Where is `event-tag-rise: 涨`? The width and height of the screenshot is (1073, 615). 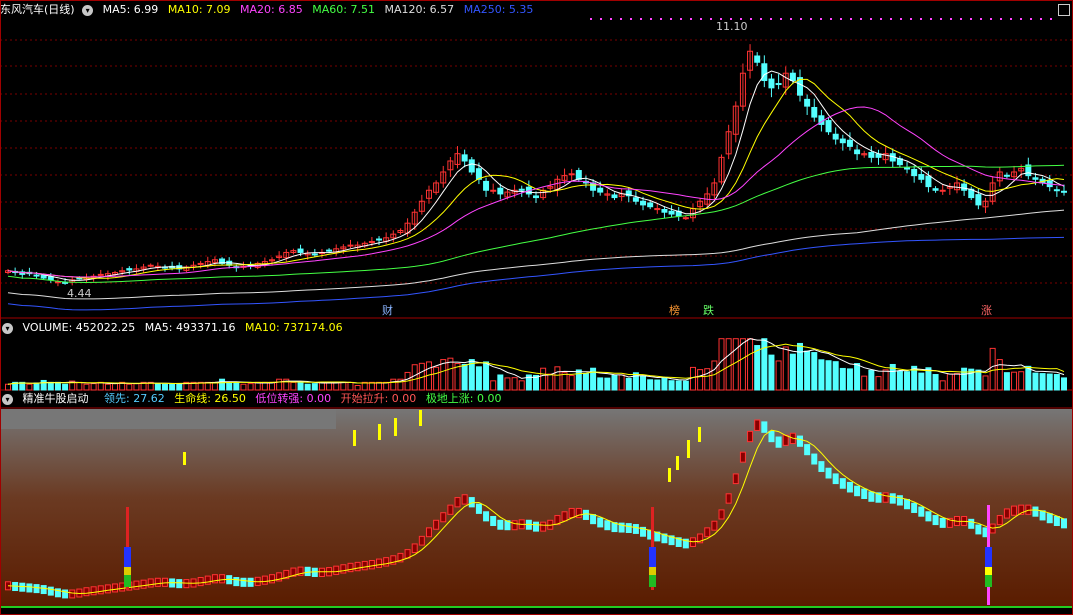 event-tag-rise: 涨 is located at coordinates (986, 310).